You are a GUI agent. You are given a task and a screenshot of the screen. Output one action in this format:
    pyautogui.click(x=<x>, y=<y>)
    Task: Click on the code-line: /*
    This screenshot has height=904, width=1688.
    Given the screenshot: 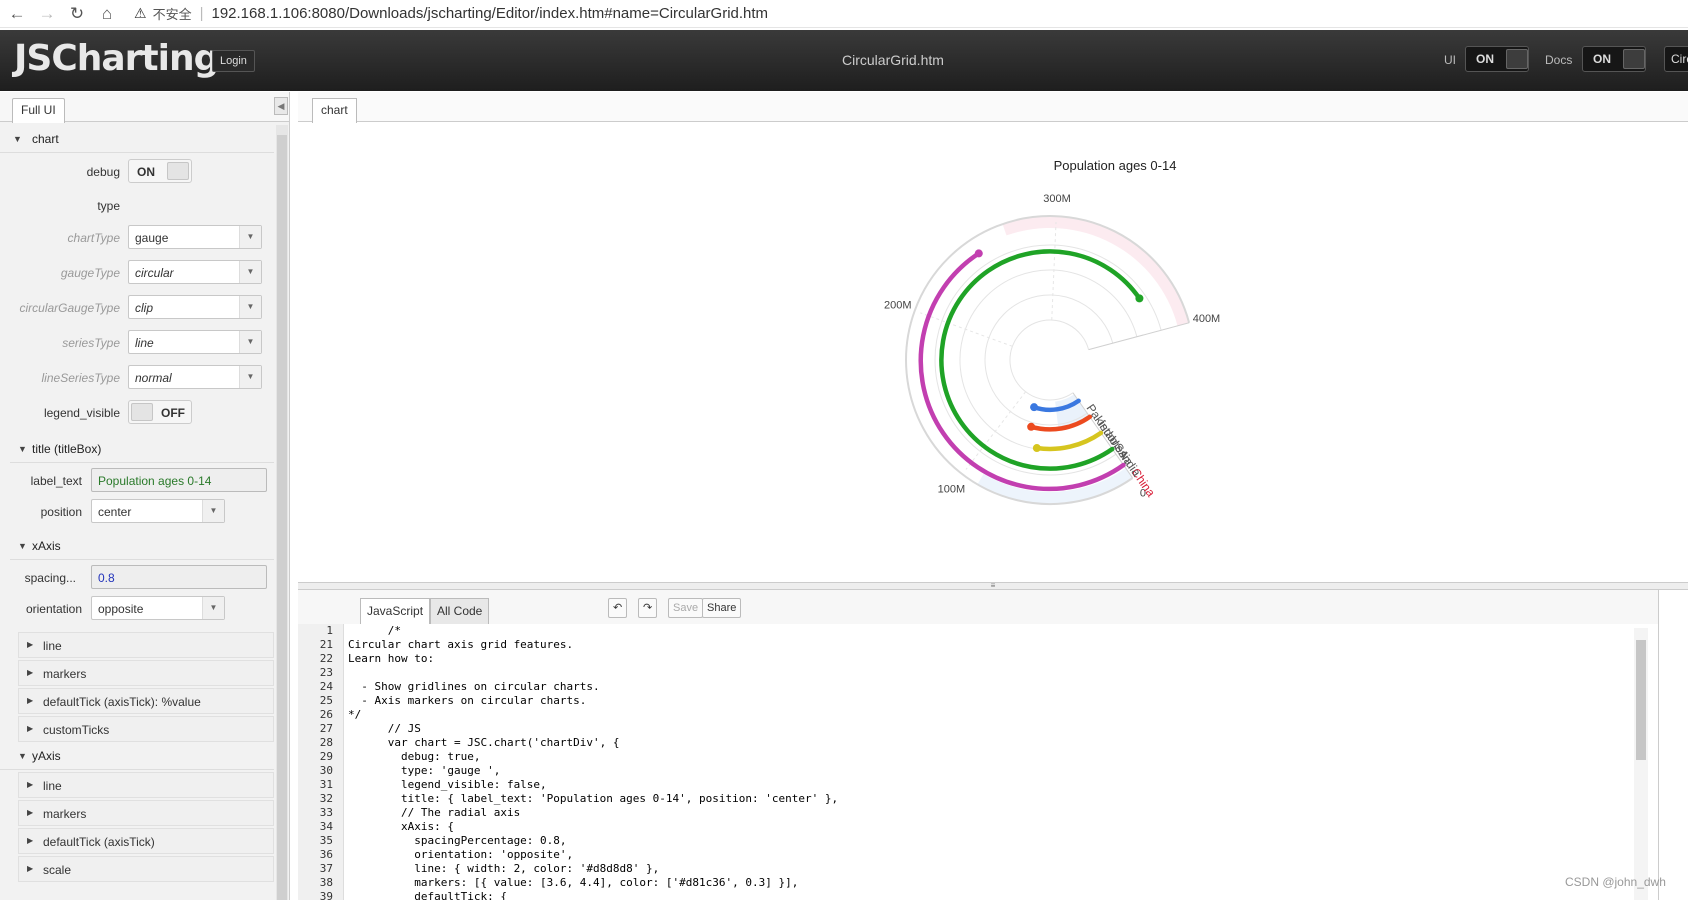 What is the action you would take?
    pyautogui.click(x=988, y=631)
    